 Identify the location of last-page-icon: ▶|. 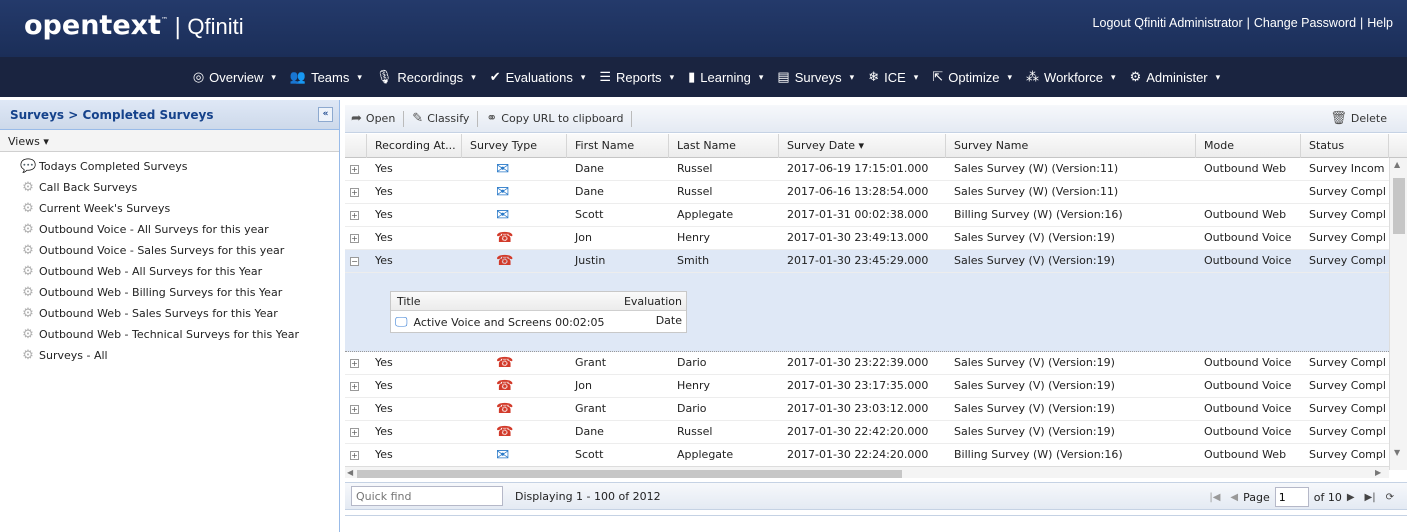
(1370, 497).